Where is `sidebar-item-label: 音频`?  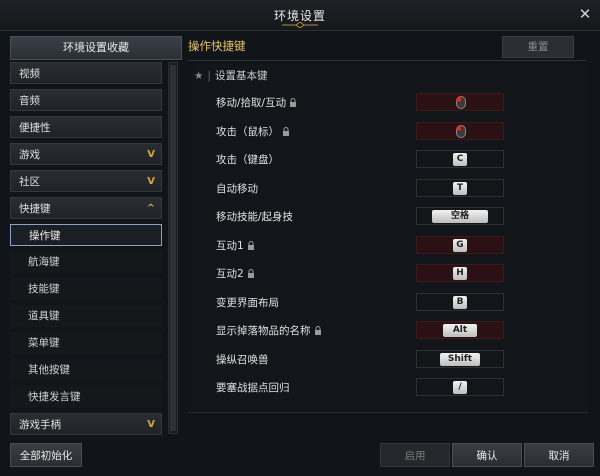 sidebar-item-label: 音频 is located at coordinates (29, 101).